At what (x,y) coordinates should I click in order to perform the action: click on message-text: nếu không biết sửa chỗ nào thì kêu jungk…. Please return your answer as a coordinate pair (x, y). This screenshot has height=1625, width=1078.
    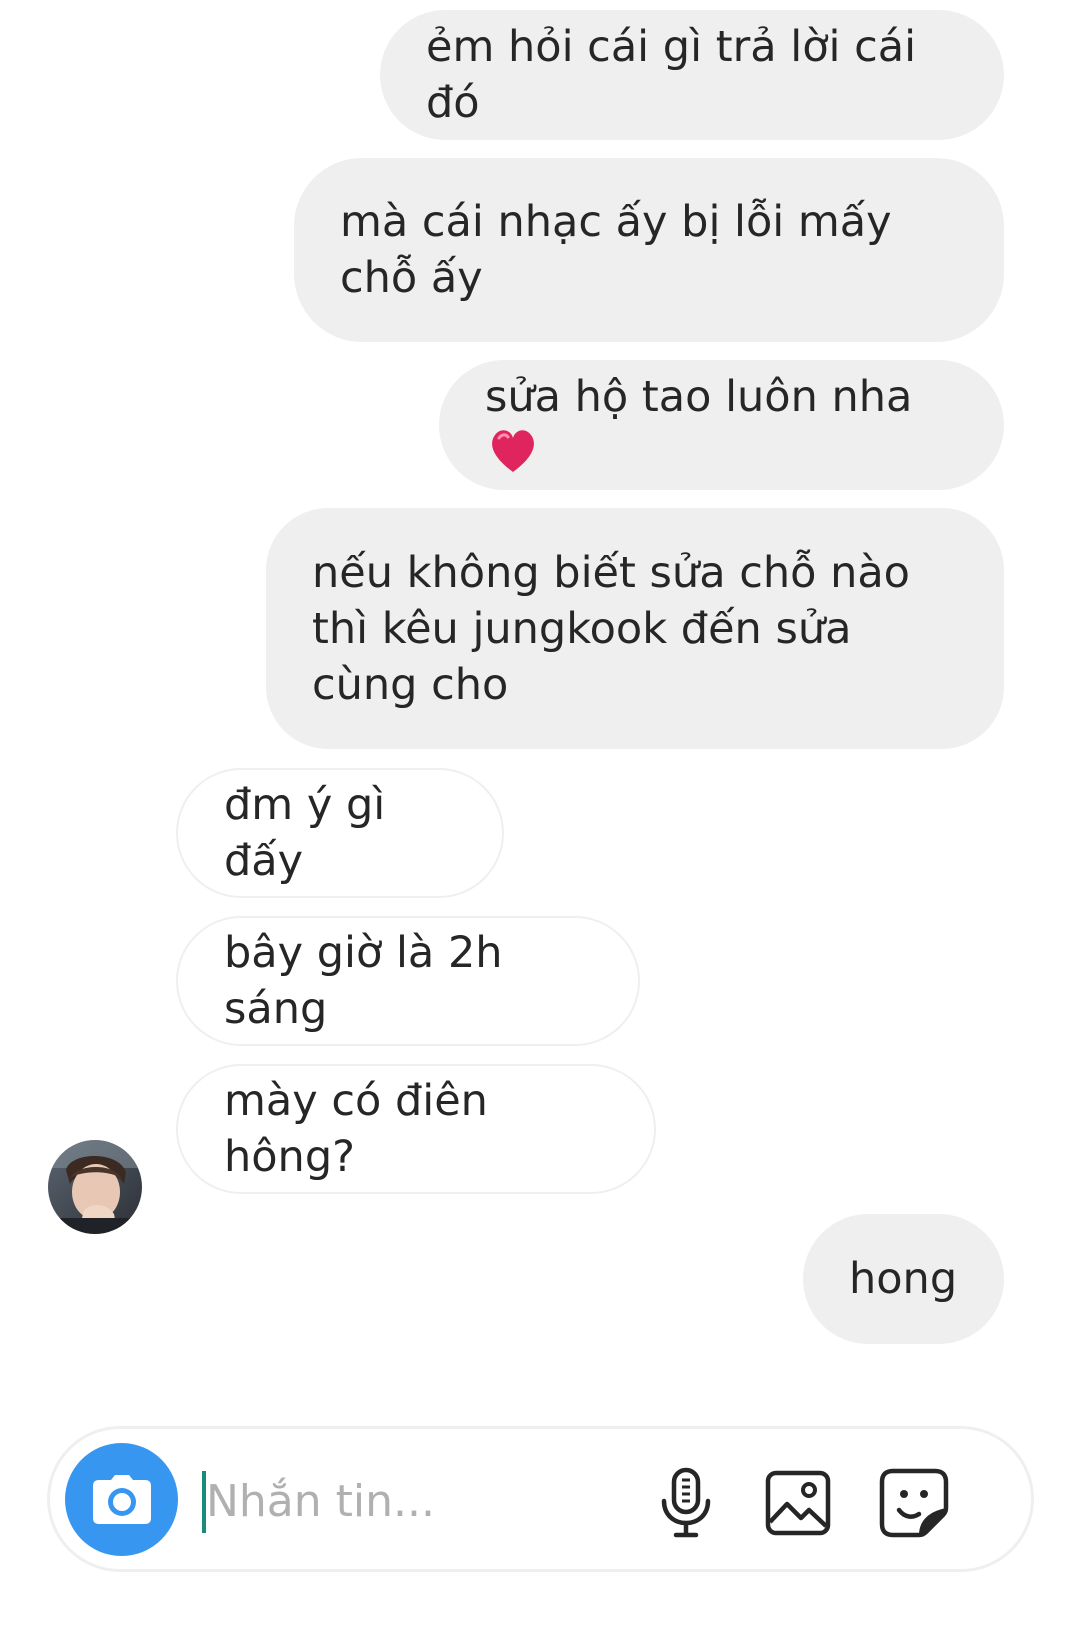
    Looking at the image, I should click on (611, 628).